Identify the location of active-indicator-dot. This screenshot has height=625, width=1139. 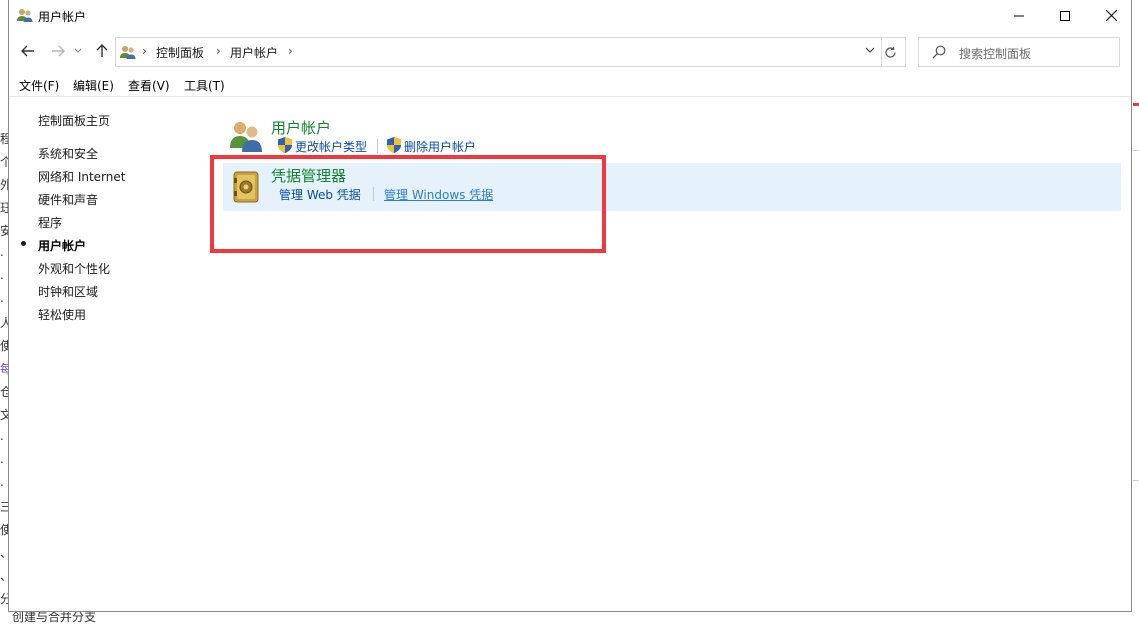
(23, 243).